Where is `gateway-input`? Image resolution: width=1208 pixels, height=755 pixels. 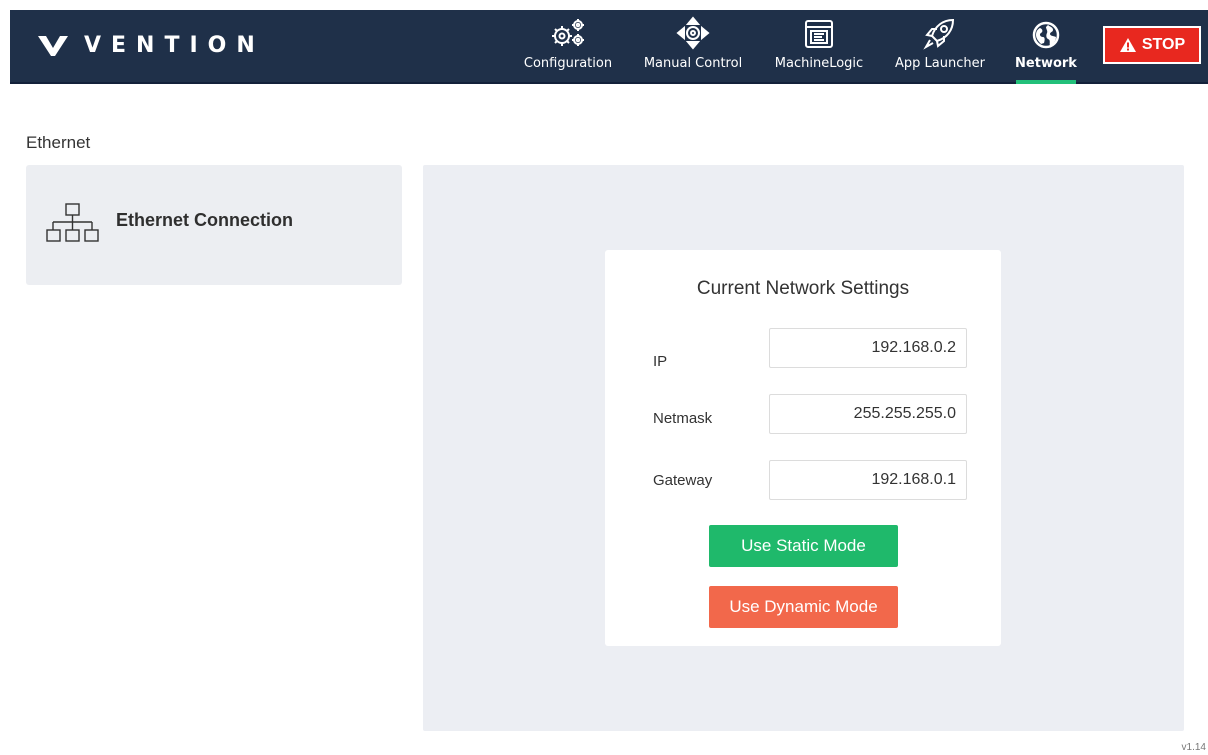 gateway-input is located at coordinates (868, 480).